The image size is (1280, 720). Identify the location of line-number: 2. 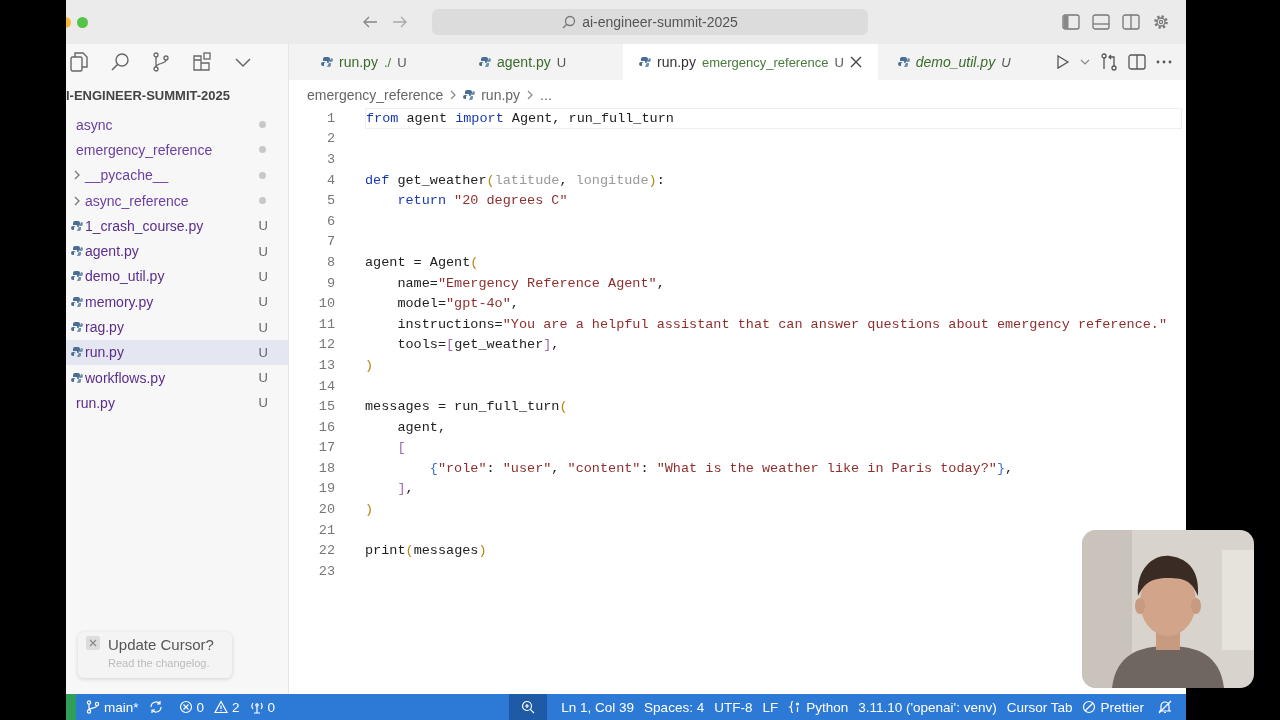
(330, 139).